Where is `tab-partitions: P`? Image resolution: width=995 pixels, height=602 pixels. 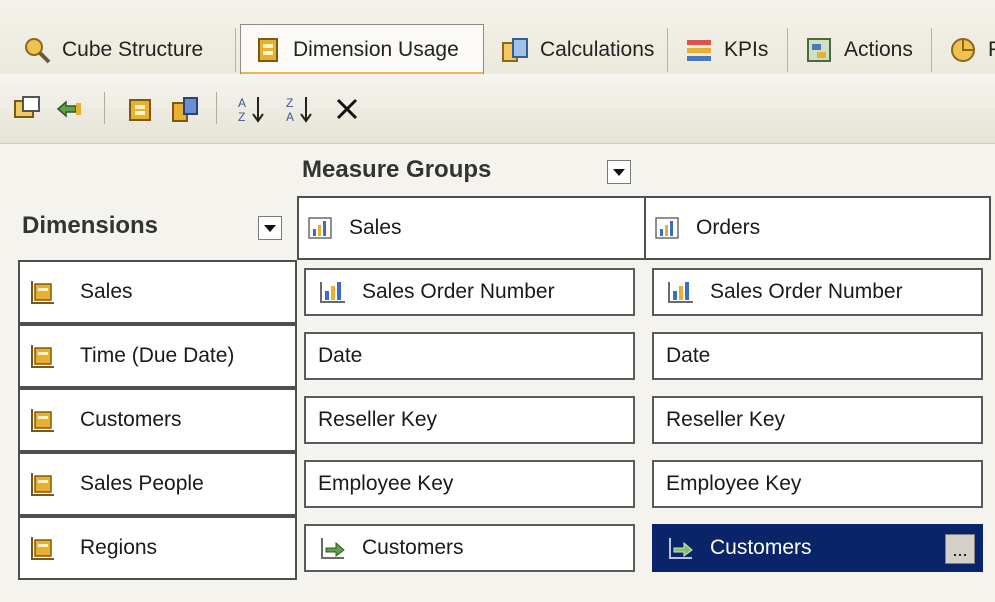 tab-partitions: P is located at coordinates (965, 50).